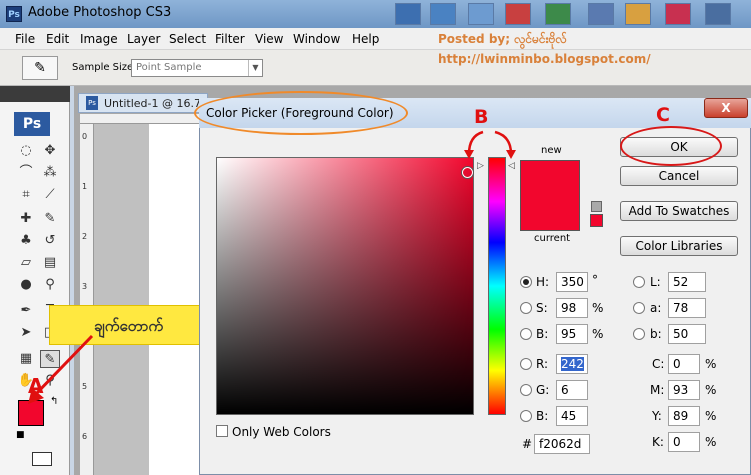  Describe the element at coordinates (145, 119) in the screenshot. I see `horizontal-ruler` at that location.